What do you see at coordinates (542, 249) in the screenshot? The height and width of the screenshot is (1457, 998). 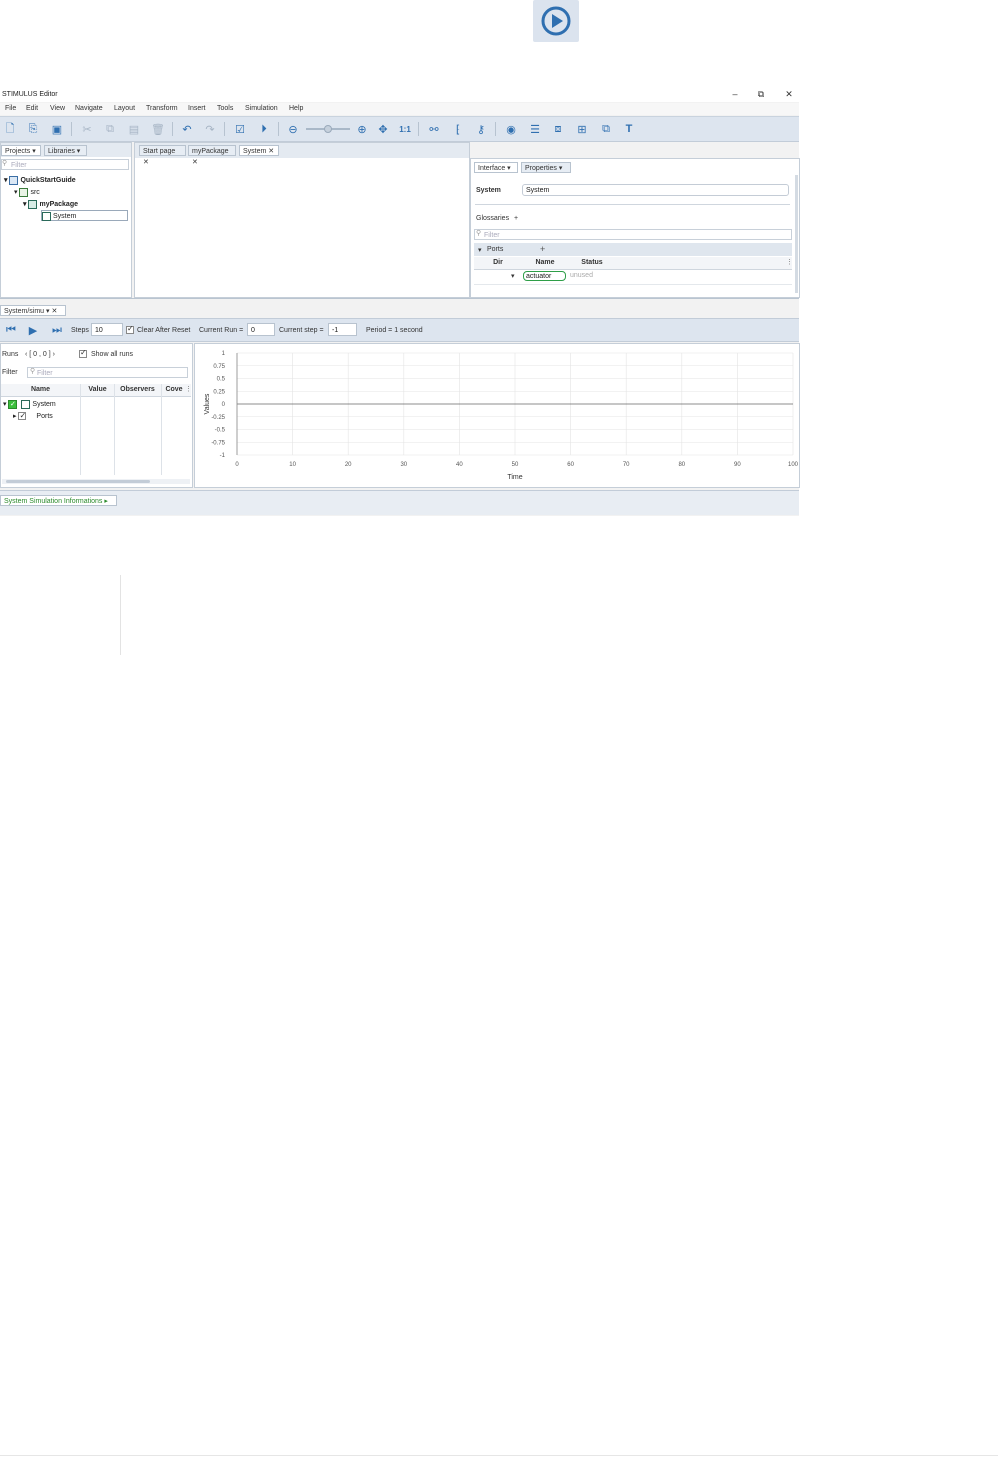 I see `add-port-button: +` at bounding box center [542, 249].